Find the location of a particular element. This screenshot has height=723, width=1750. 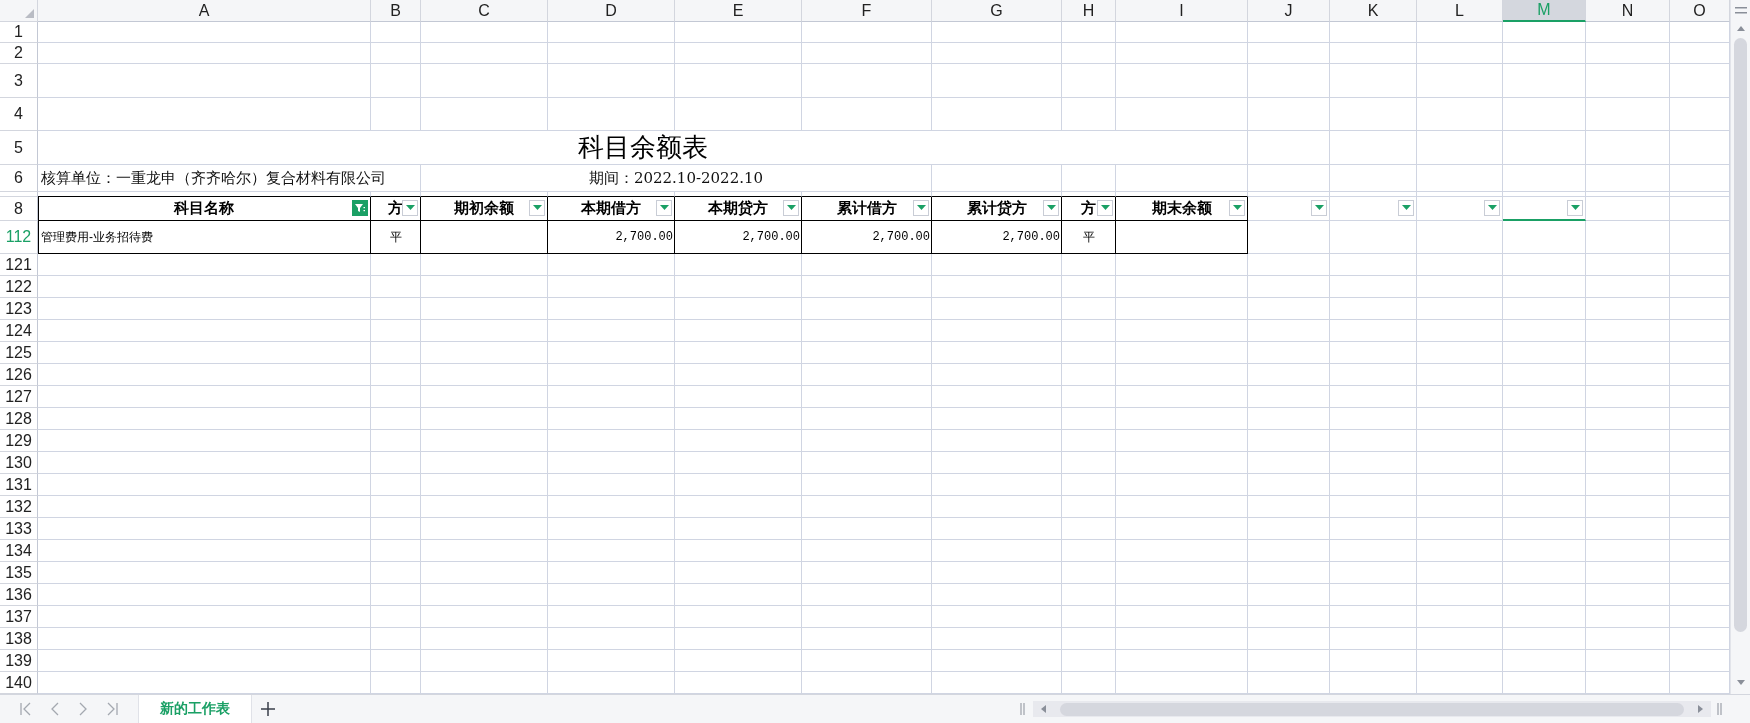

grid-cell: 核算单位：一重龙申（齐齐哈尔）复合材料有限公司 is located at coordinates (229, 178).